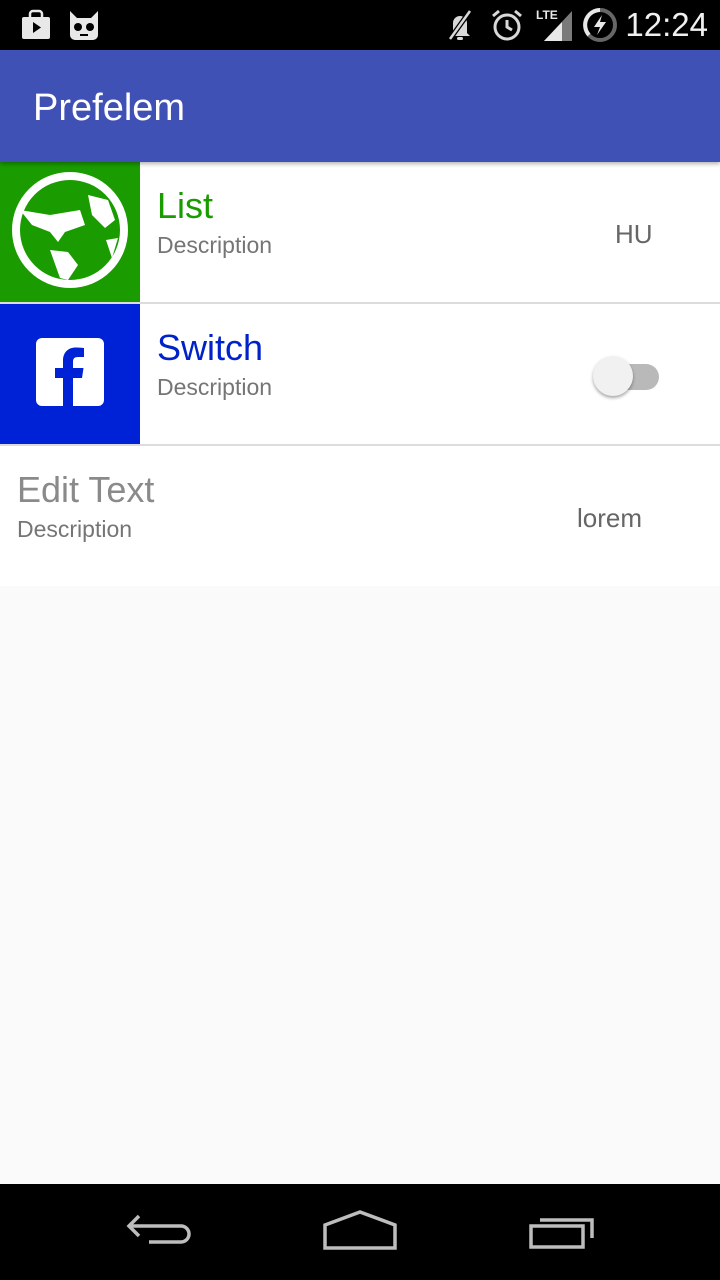 This screenshot has width=720, height=1280. Describe the element at coordinates (360, 25) in the screenshot. I see `status-bar: LTE 12:24` at that location.